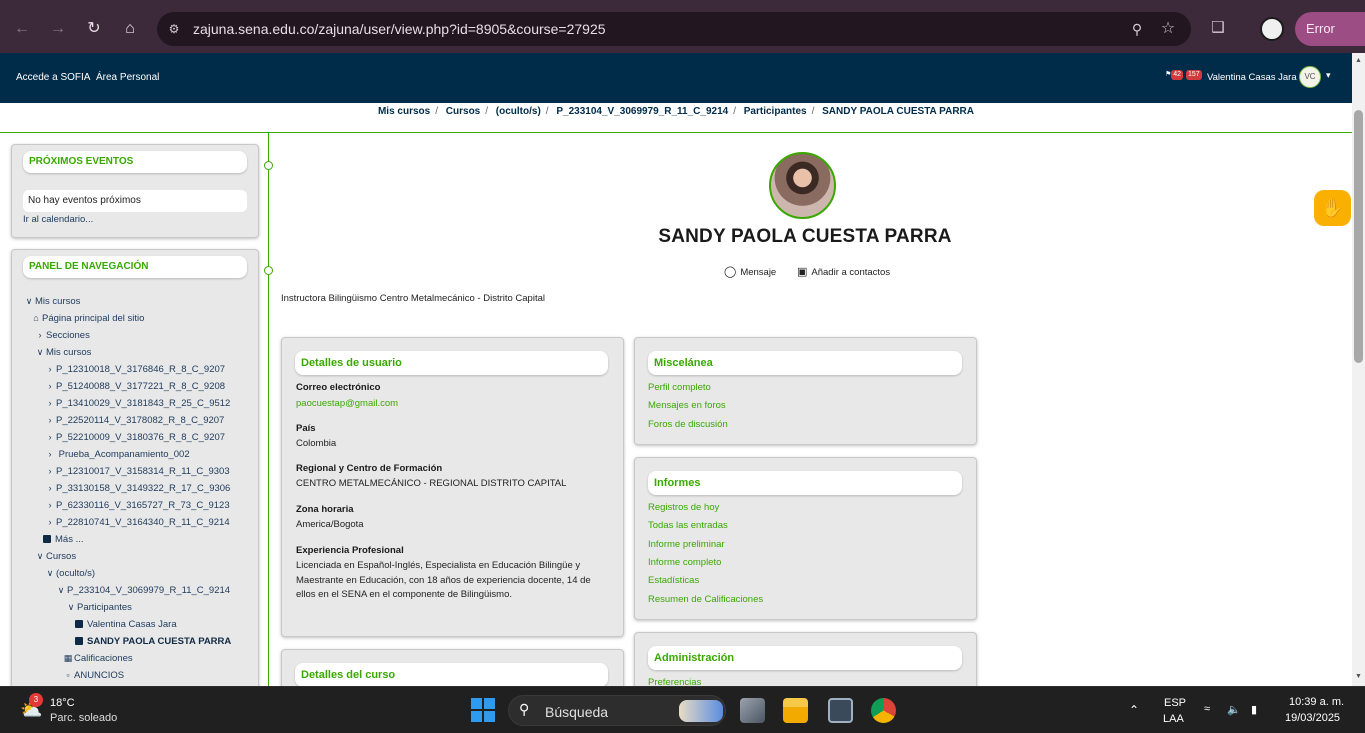 The height and width of the screenshot is (733, 1365). Describe the element at coordinates (688, 424) in the screenshot. I see `forum-discussions-link: Foros de discusión` at that location.